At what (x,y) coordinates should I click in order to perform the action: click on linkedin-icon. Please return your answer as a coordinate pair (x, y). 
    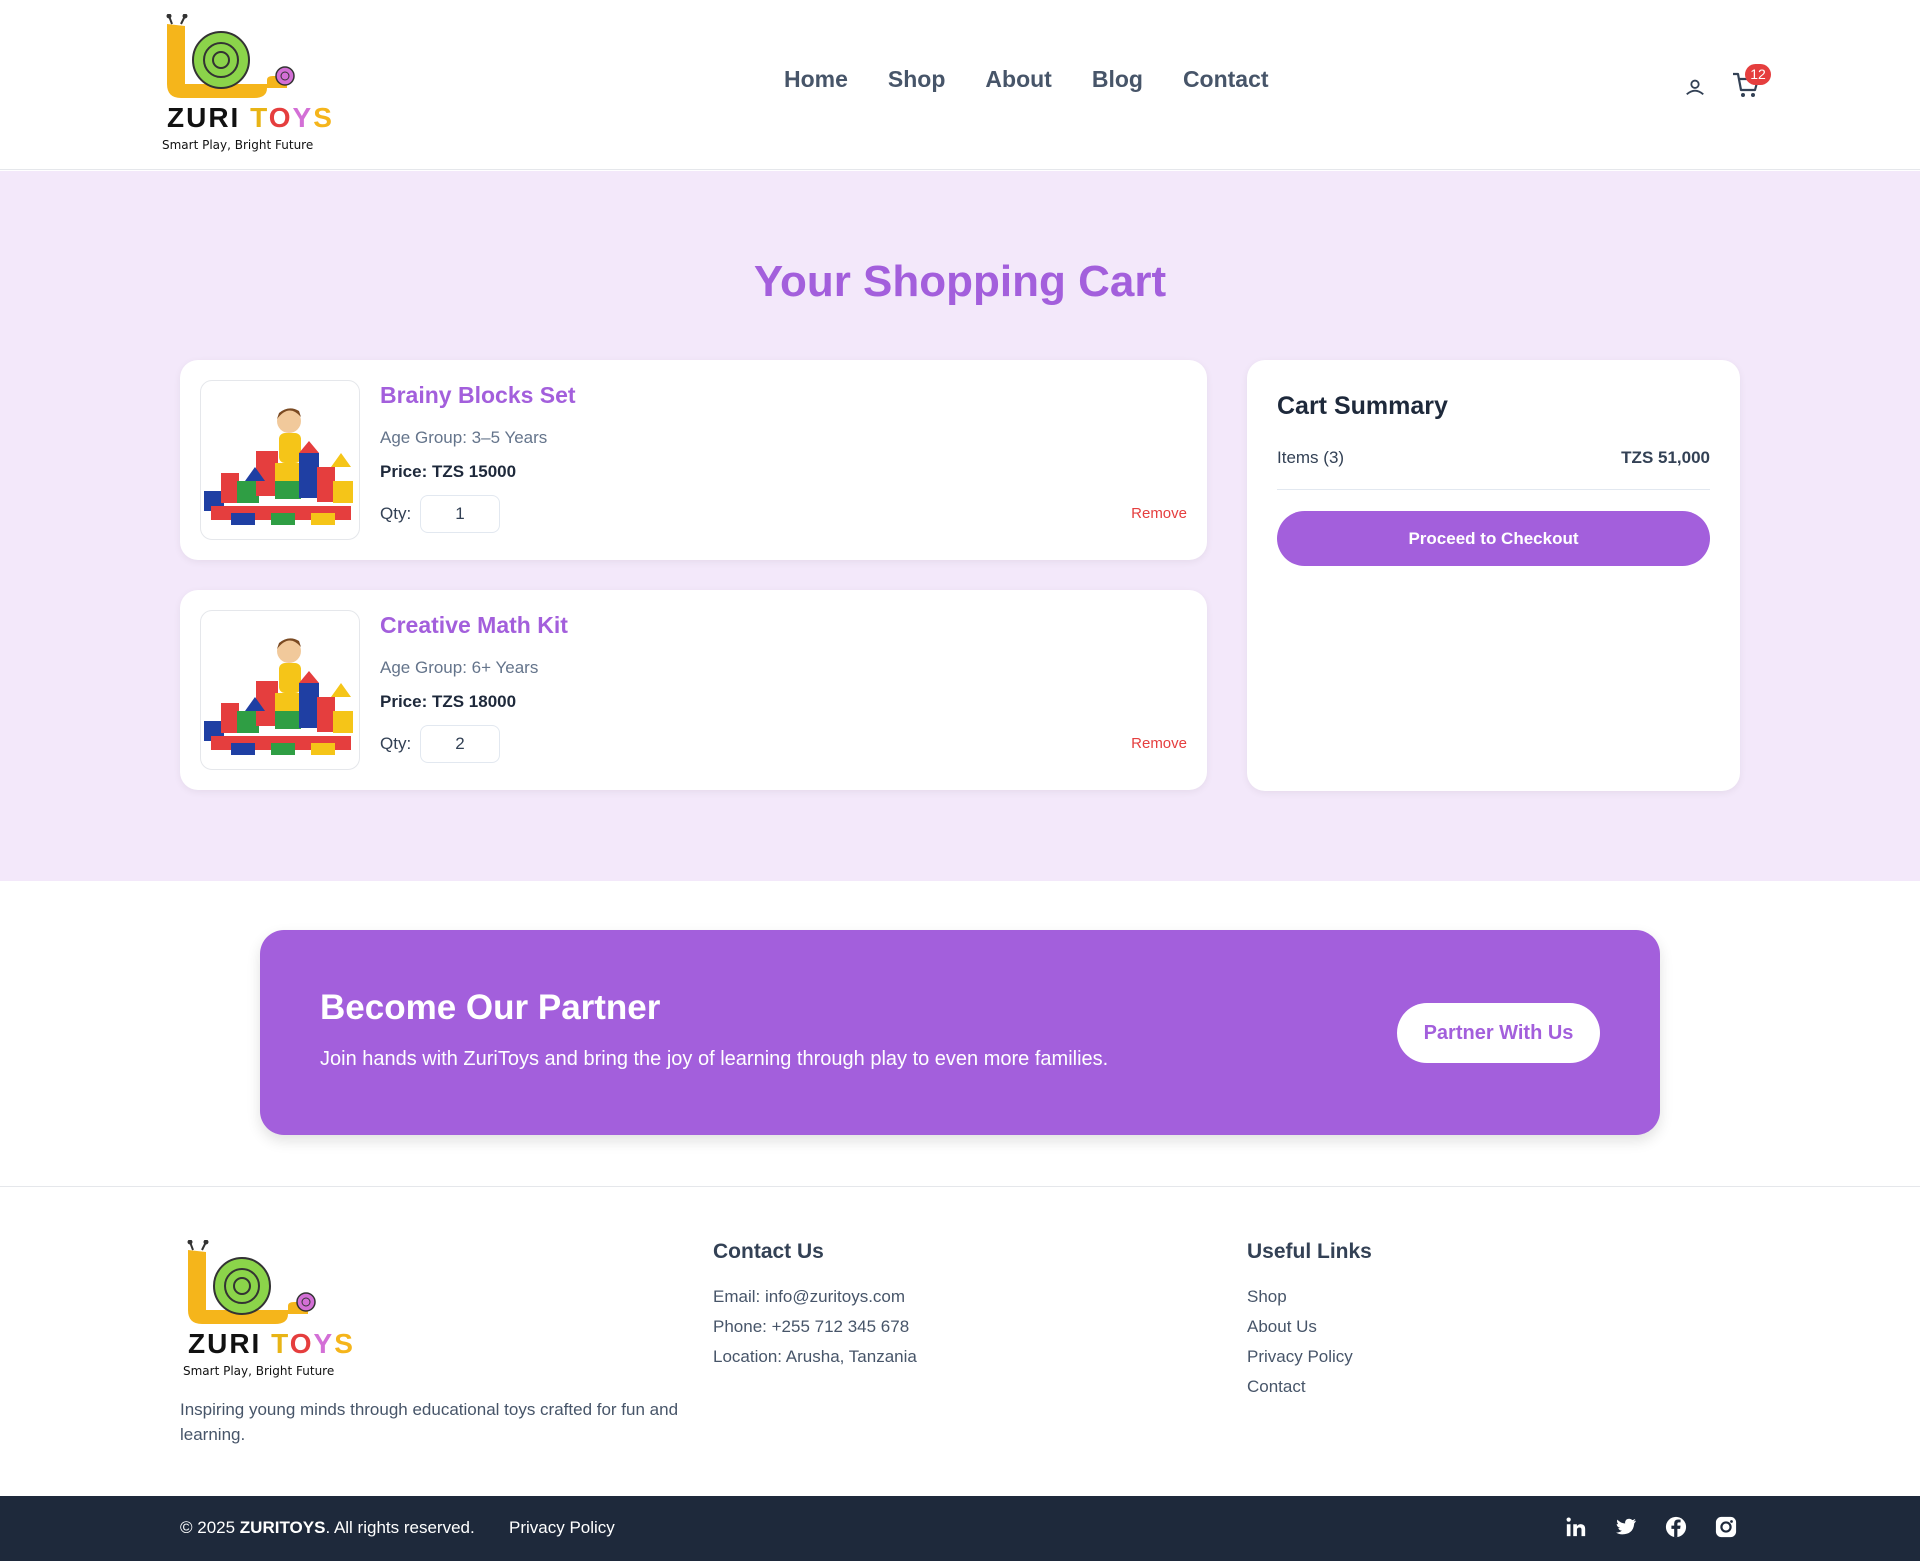
    Looking at the image, I should click on (1576, 1527).